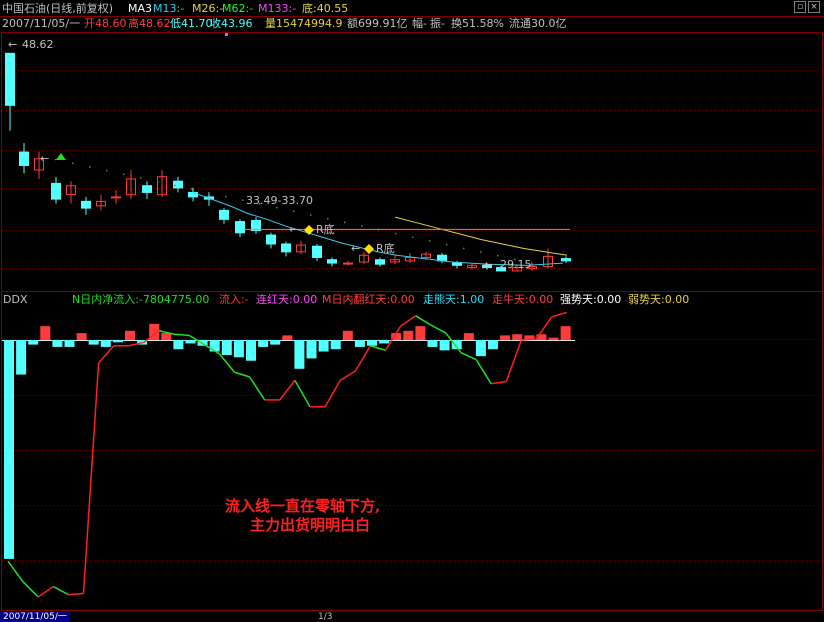  What do you see at coordinates (41, 23) in the screenshot?
I see `info-date: 2007/11/05/一` at bounding box center [41, 23].